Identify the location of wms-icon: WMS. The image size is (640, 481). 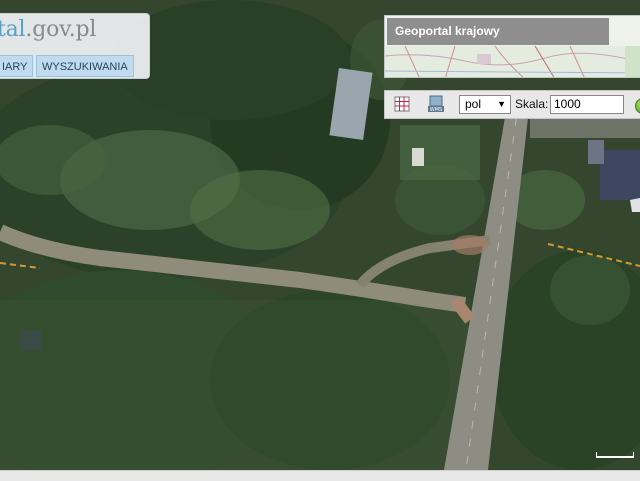
(436, 104).